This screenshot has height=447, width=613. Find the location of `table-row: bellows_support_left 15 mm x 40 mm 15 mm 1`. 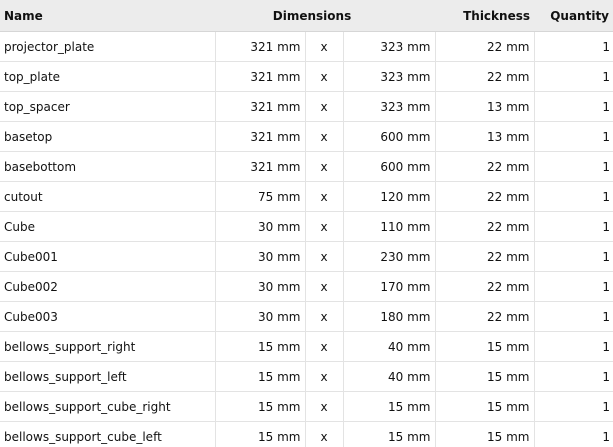

table-row: bellows_support_left 15 mm x 40 mm 15 mm 1 is located at coordinates (306, 376).